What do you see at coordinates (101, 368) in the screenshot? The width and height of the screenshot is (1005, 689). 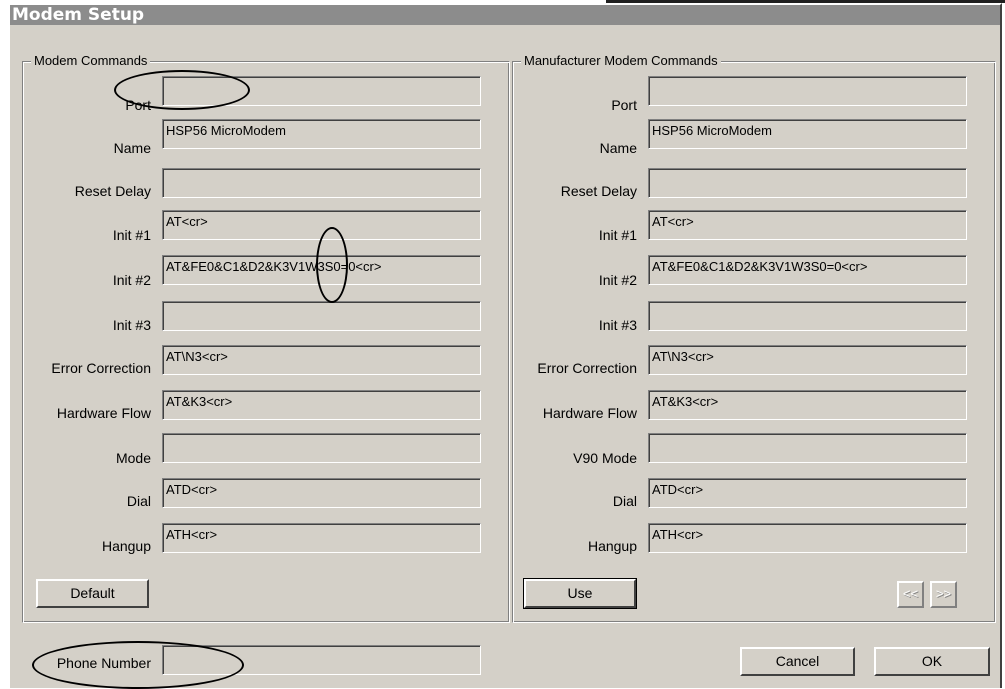 I see `left-error-correction-label: Error Correction` at bounding box center [101, 368].